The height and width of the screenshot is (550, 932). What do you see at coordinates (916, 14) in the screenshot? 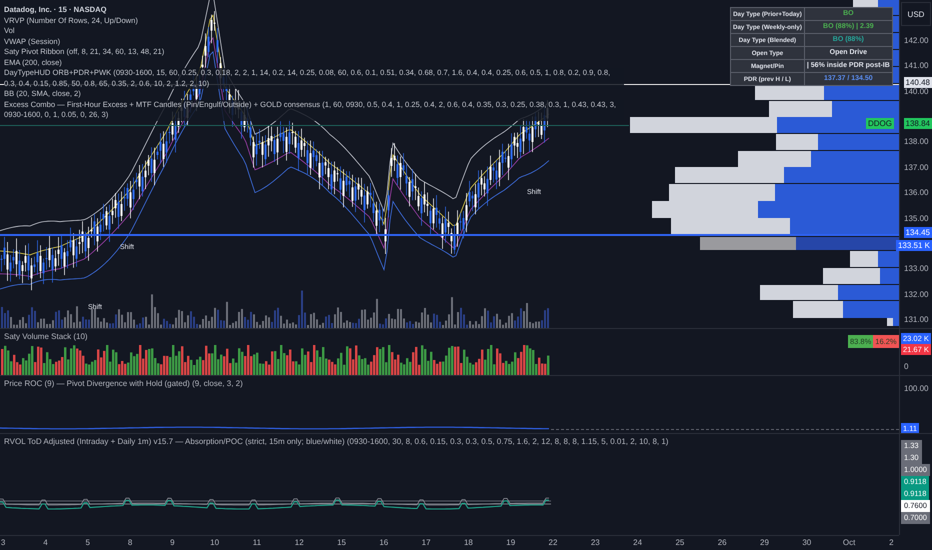
I see `currency-label: USD` at bounding box center [916, 14].